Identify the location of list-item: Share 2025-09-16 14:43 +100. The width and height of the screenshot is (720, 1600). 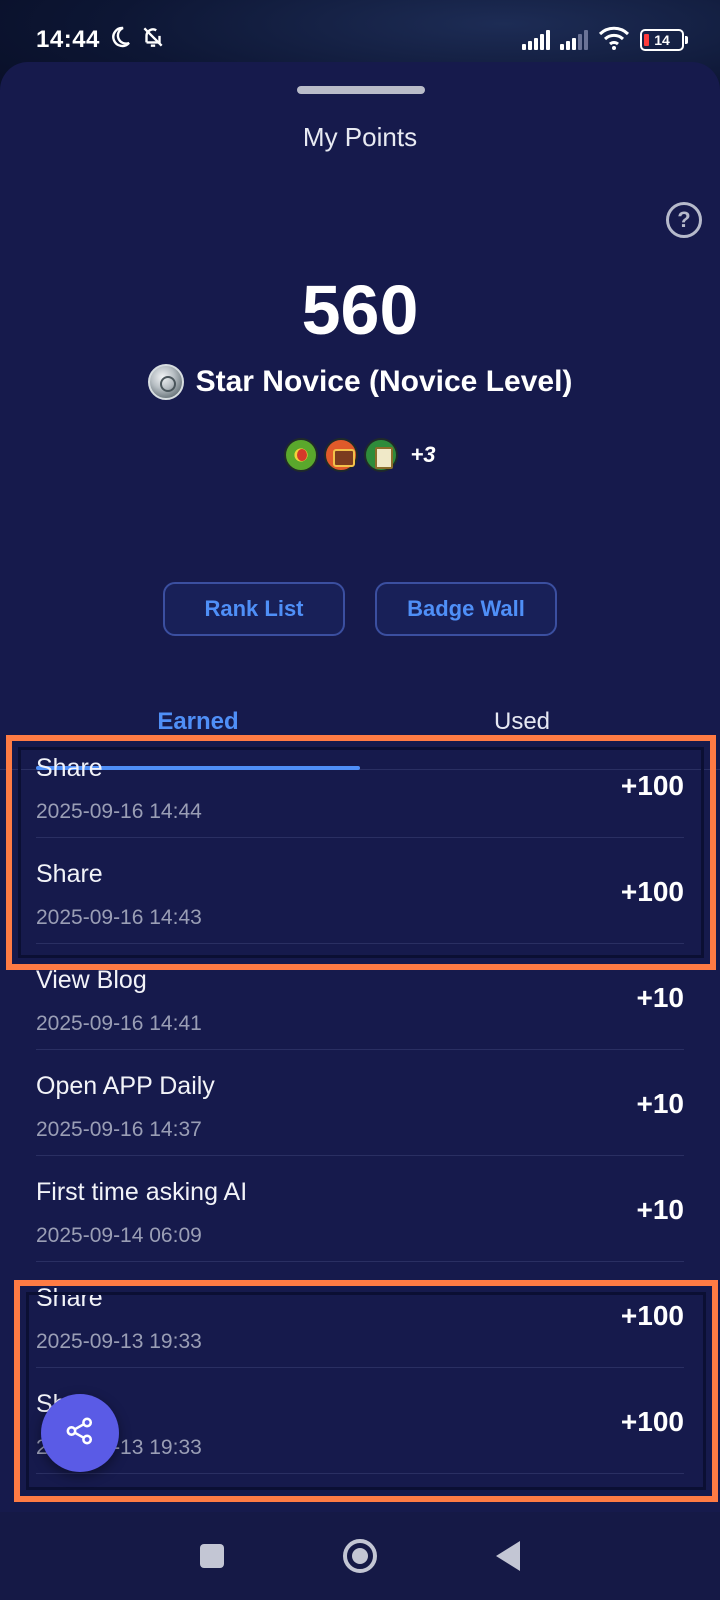
(360, 891).